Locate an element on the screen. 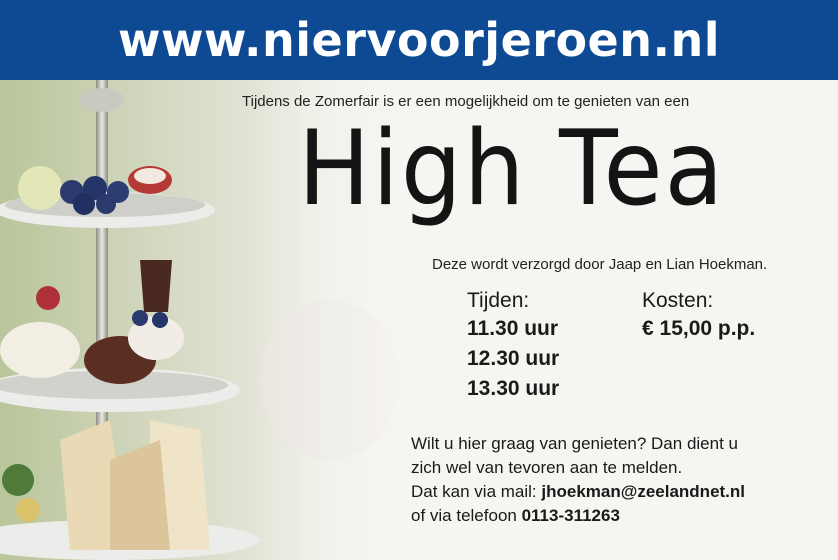 This screenshot has width=838, height=560. contact-mail-line: Dat kan via mail: jhoekman@zeelandnet.nl is located at coordinates (621, 492).